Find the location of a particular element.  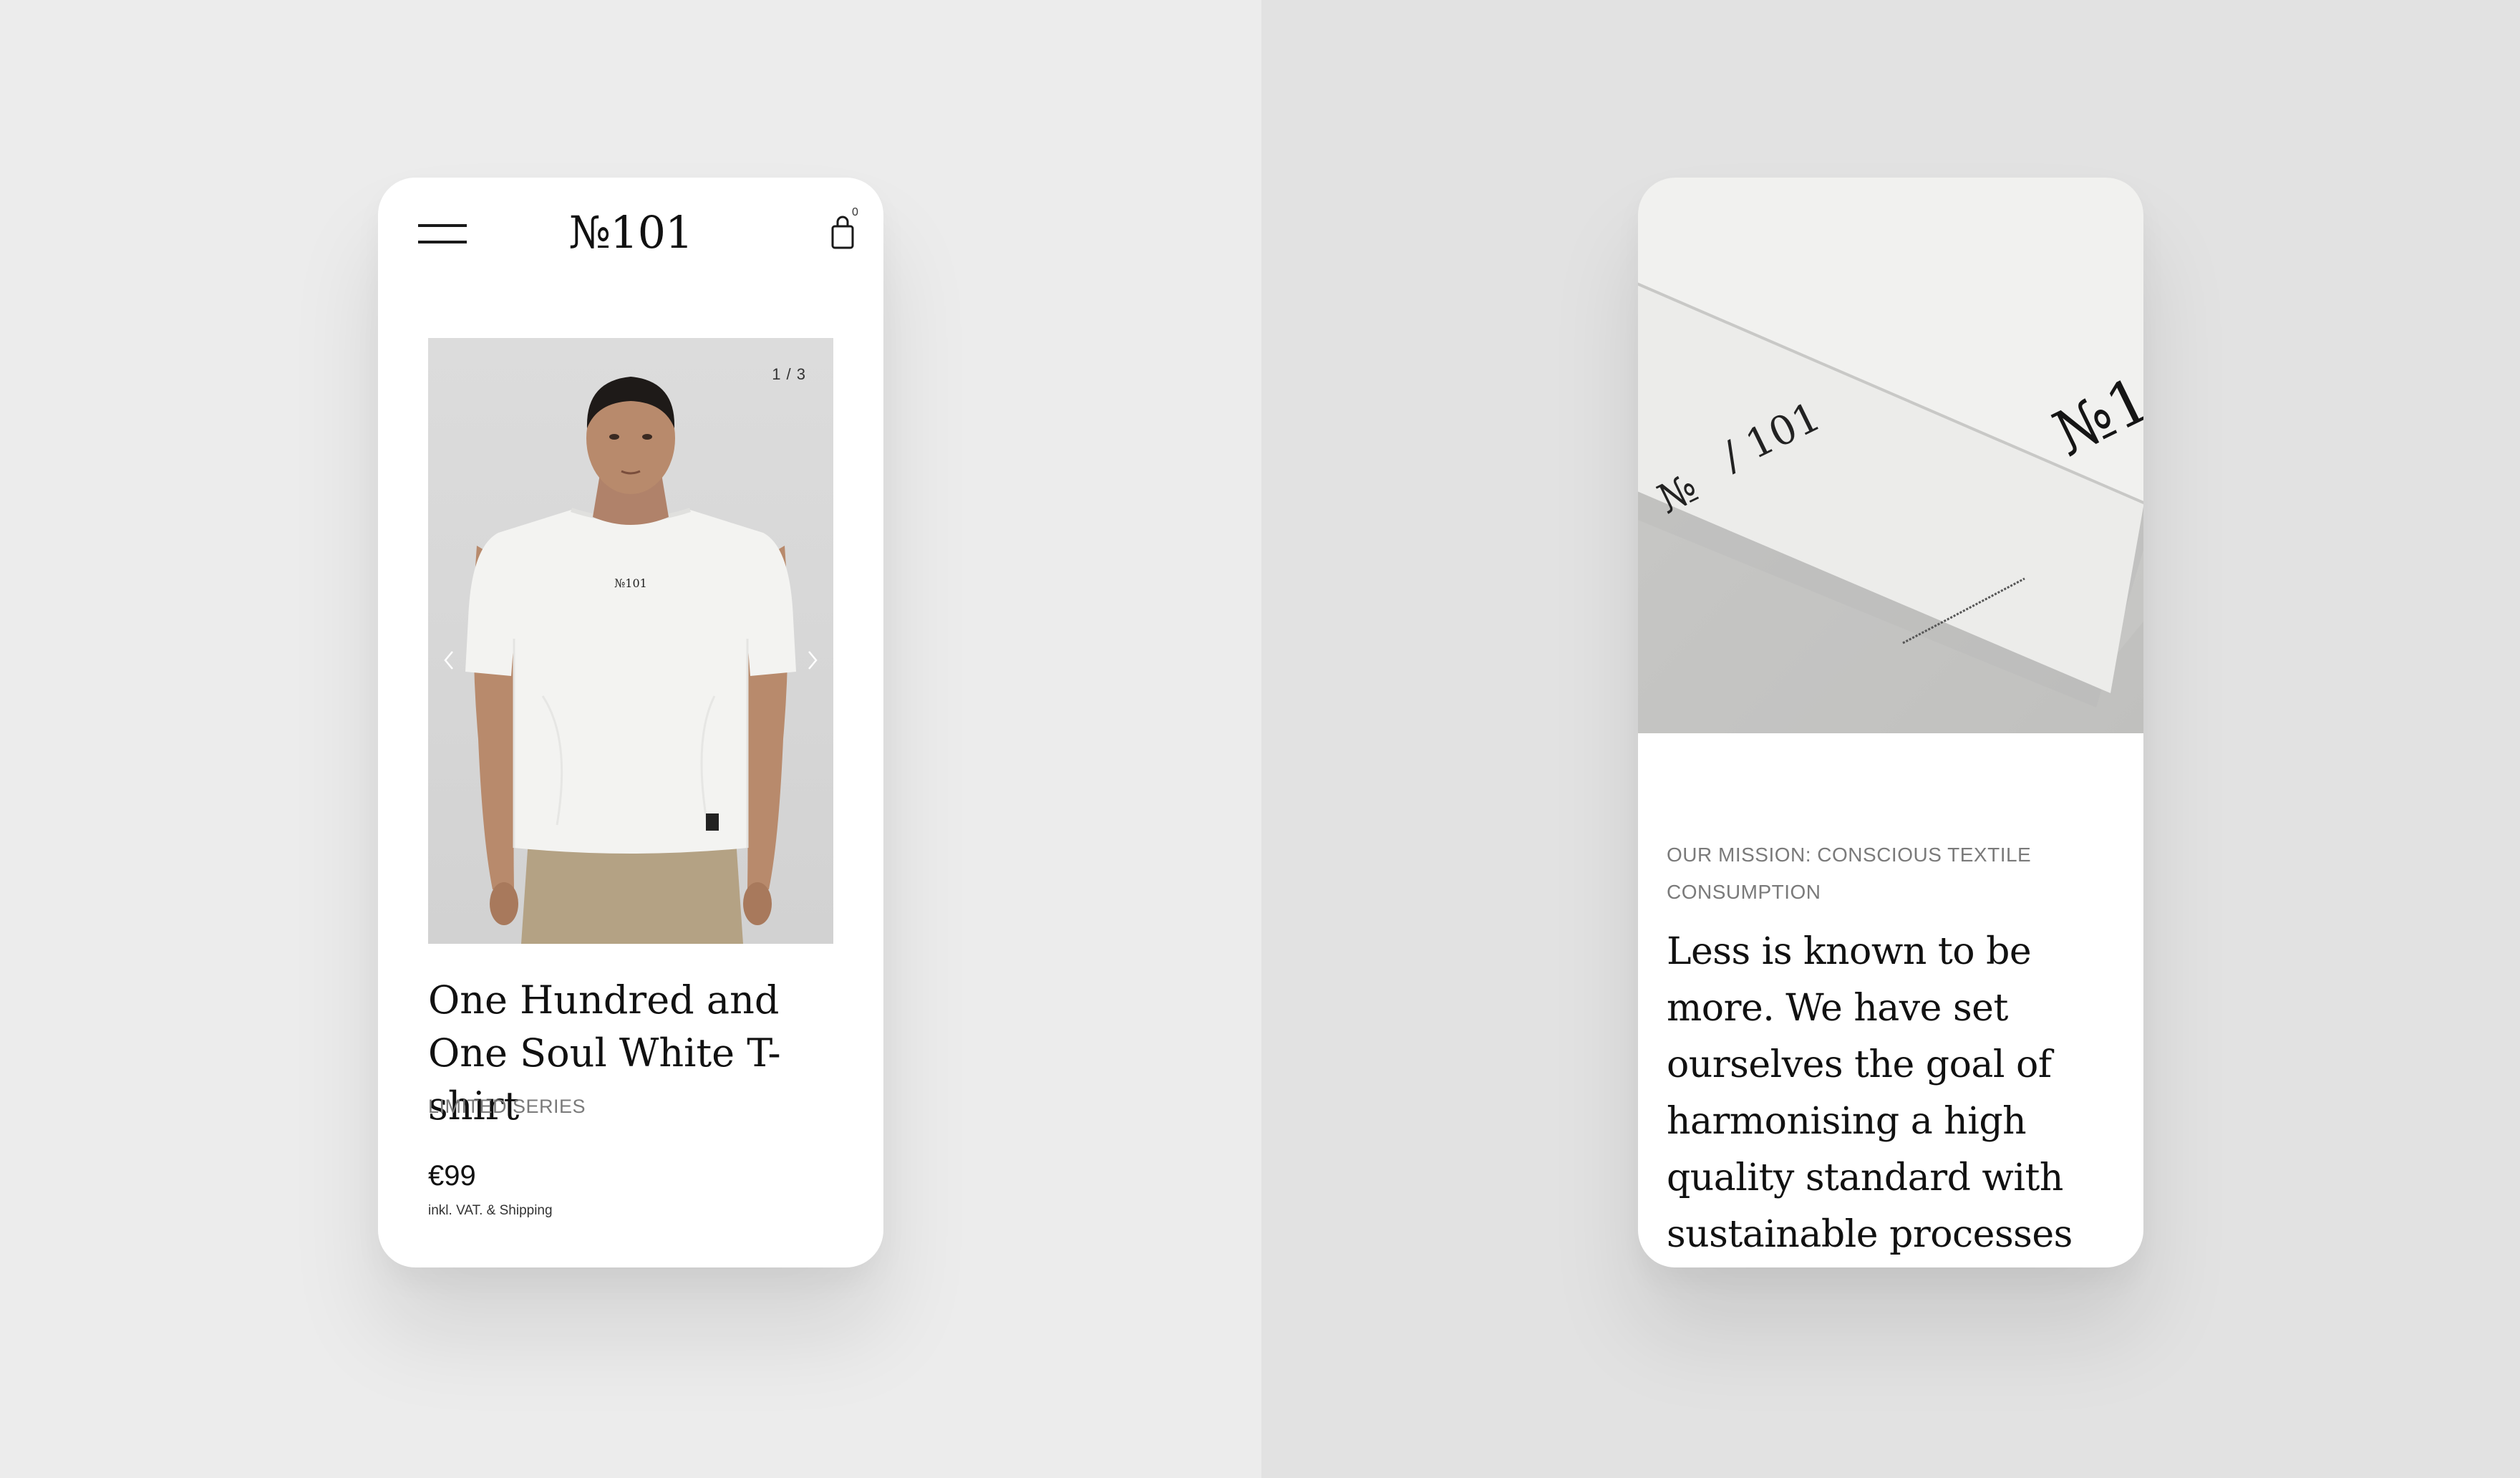

product-price: €99 is located at coordinates (452, 1176).